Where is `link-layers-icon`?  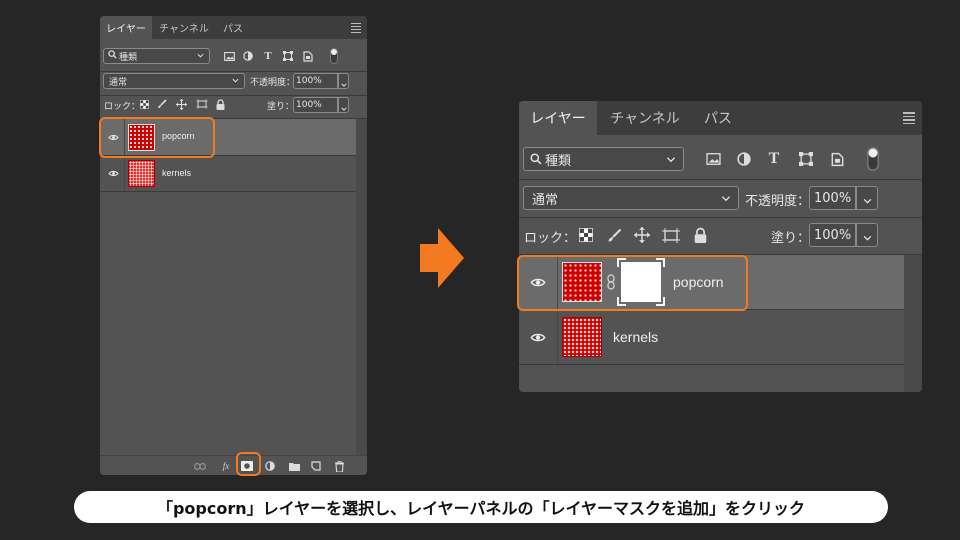 link-layers-icon is located at coordinates (200, 466).